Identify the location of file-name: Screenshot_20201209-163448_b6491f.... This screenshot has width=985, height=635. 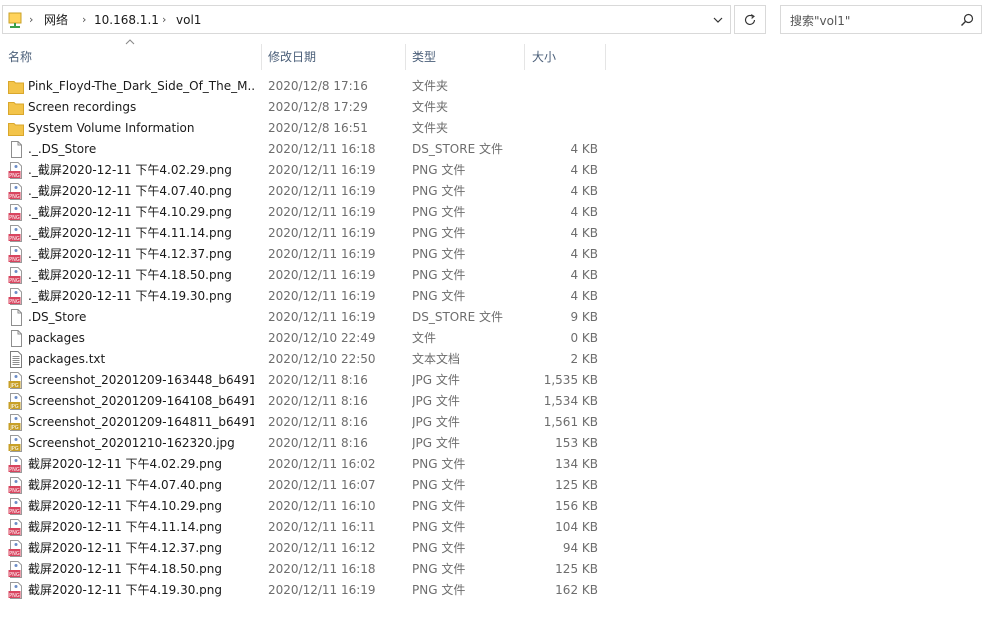
(141, 380).